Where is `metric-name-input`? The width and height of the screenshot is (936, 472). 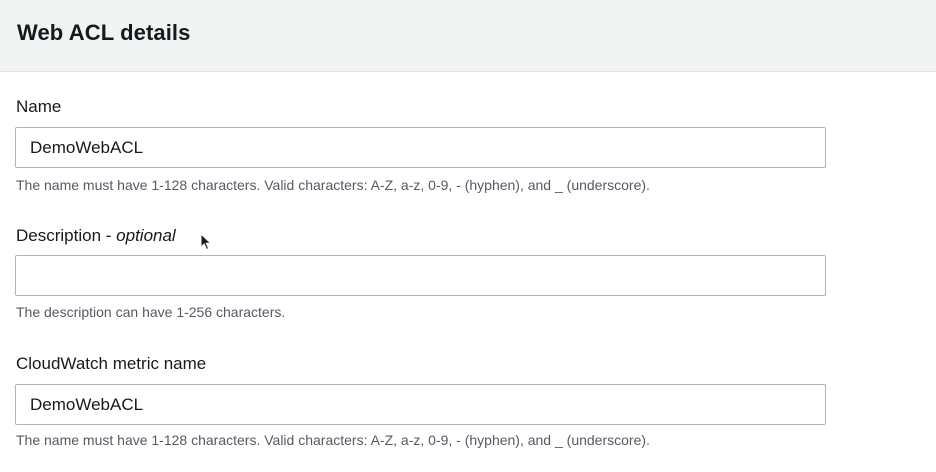
metric-name-input is located at coordinates (420, 404).